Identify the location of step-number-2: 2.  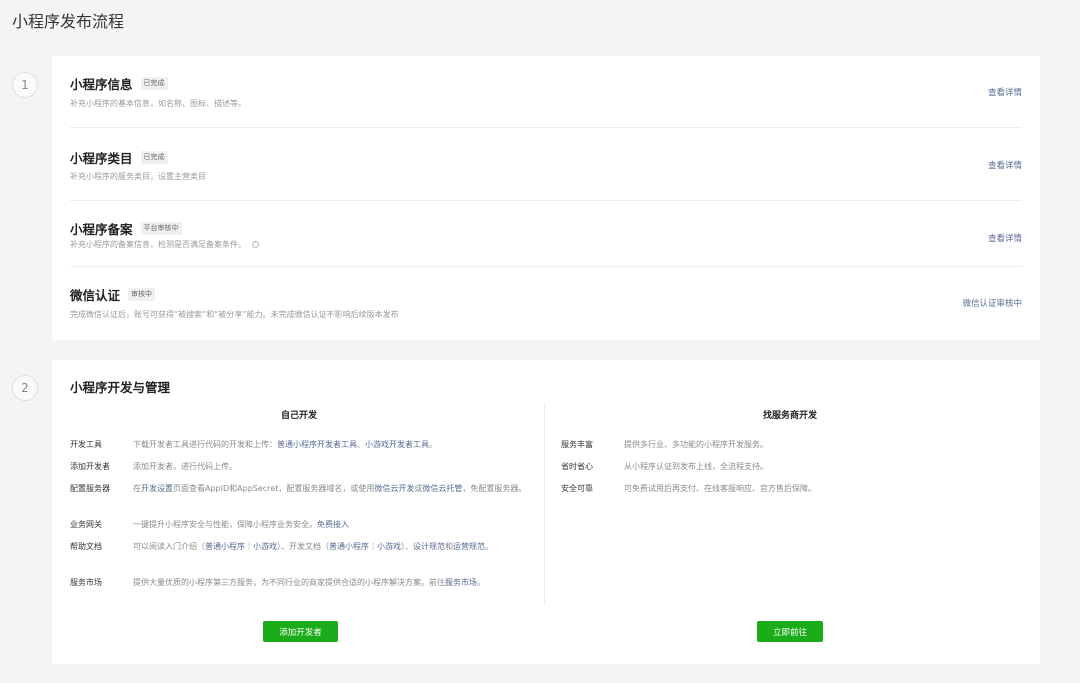
(25, 388).